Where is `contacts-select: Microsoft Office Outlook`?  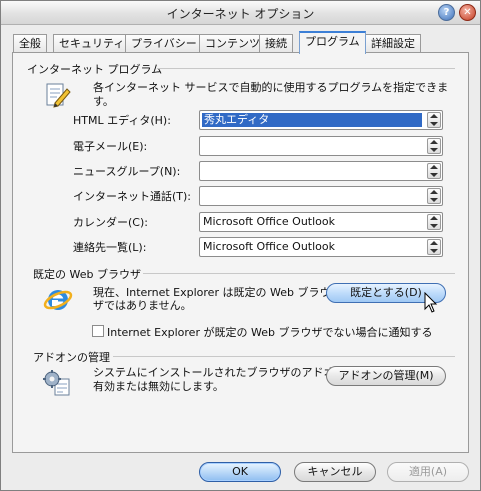 contacts-select: Microsoft Office Outlook is located at coordinates (321, 247).